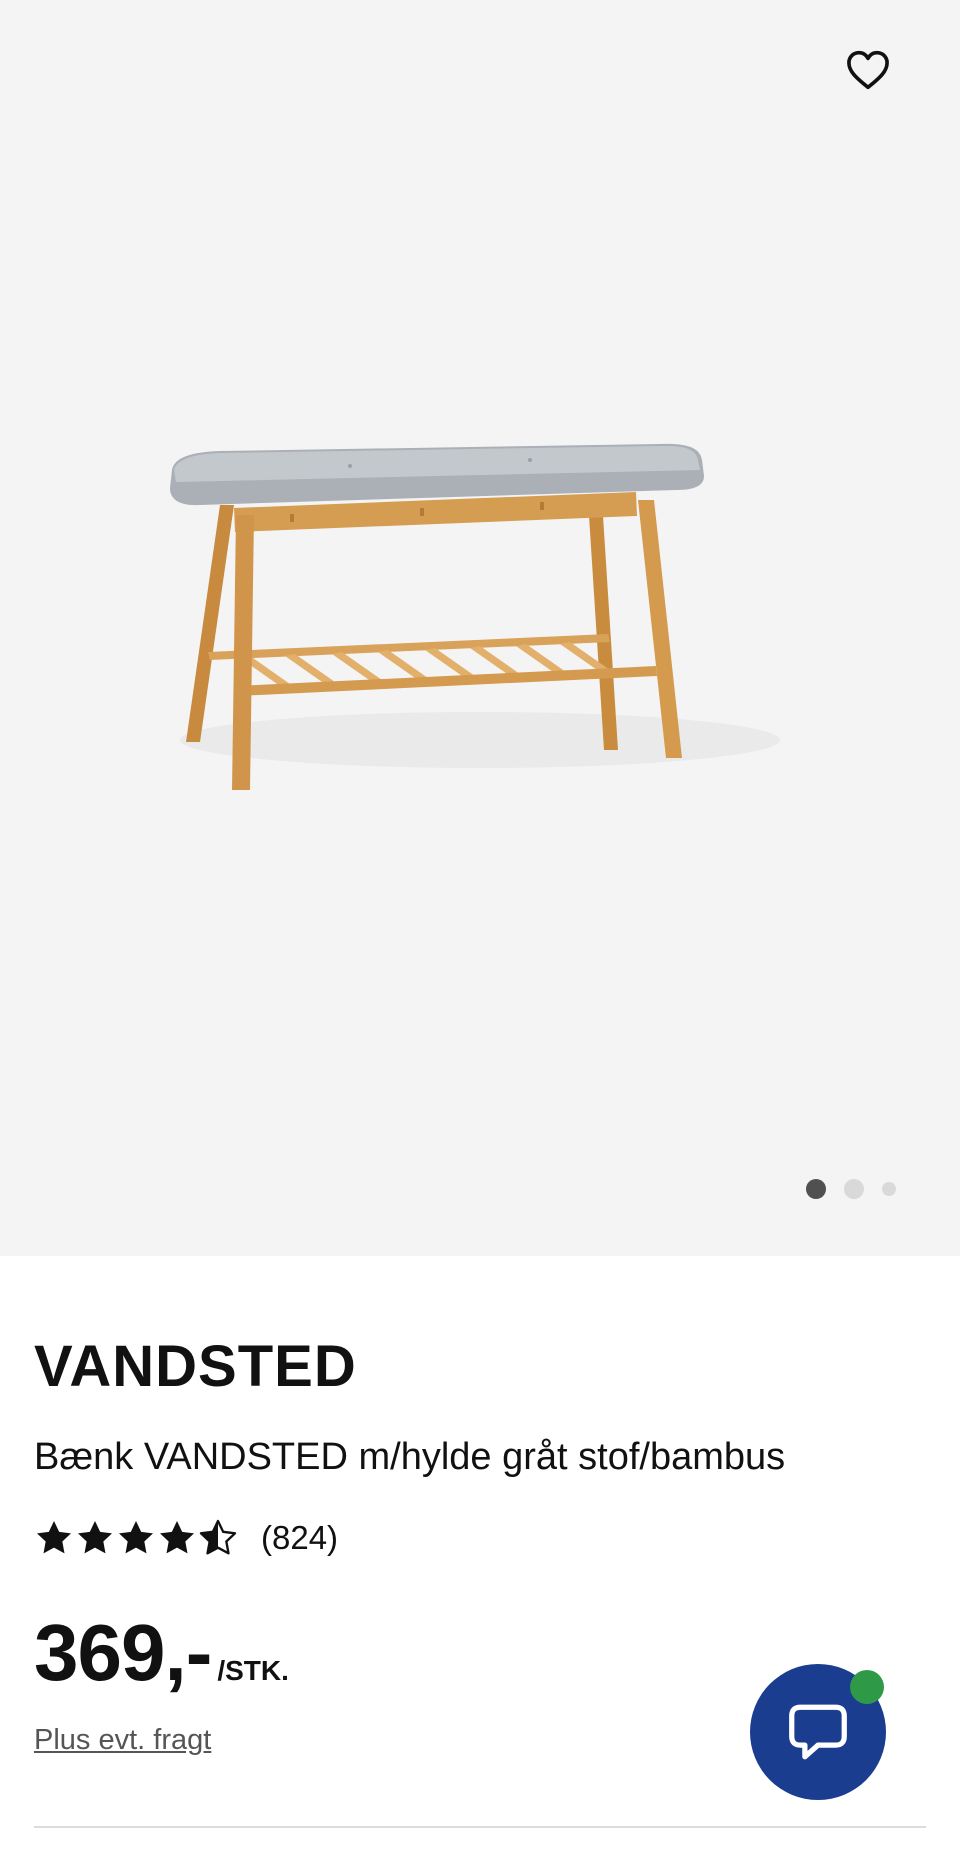  Describe the element at coordinates (123, 1652) in the screenshot. I see `product-price: 369,-` at that location.